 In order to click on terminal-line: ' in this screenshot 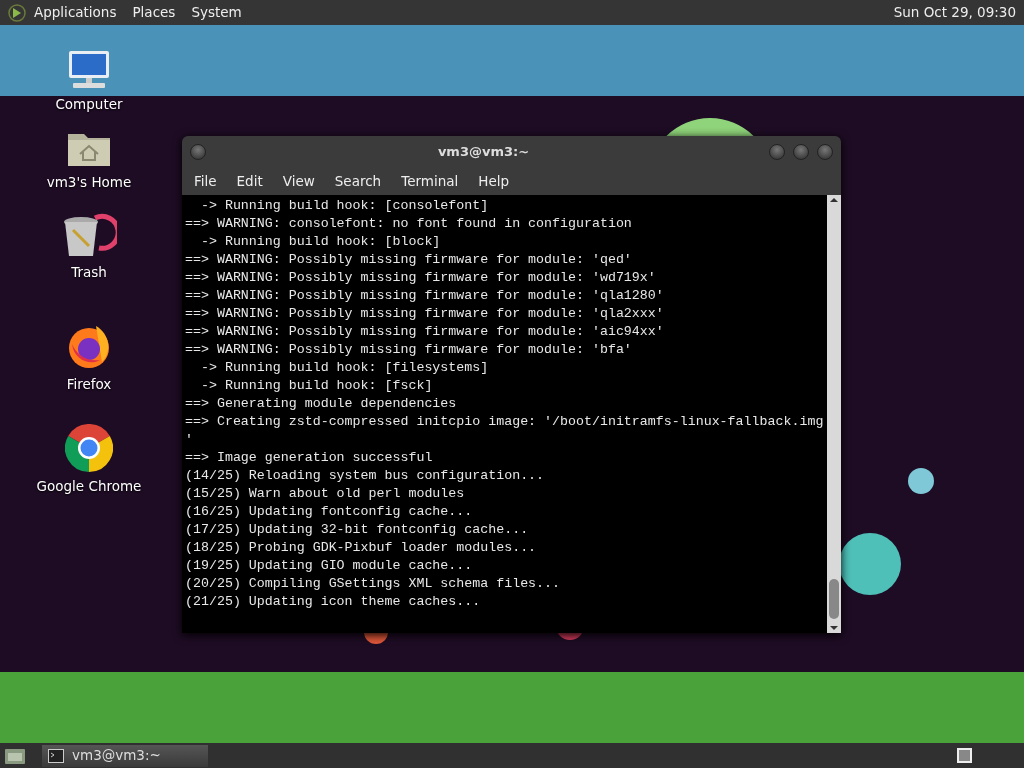, I will do `click(189, 440)`.